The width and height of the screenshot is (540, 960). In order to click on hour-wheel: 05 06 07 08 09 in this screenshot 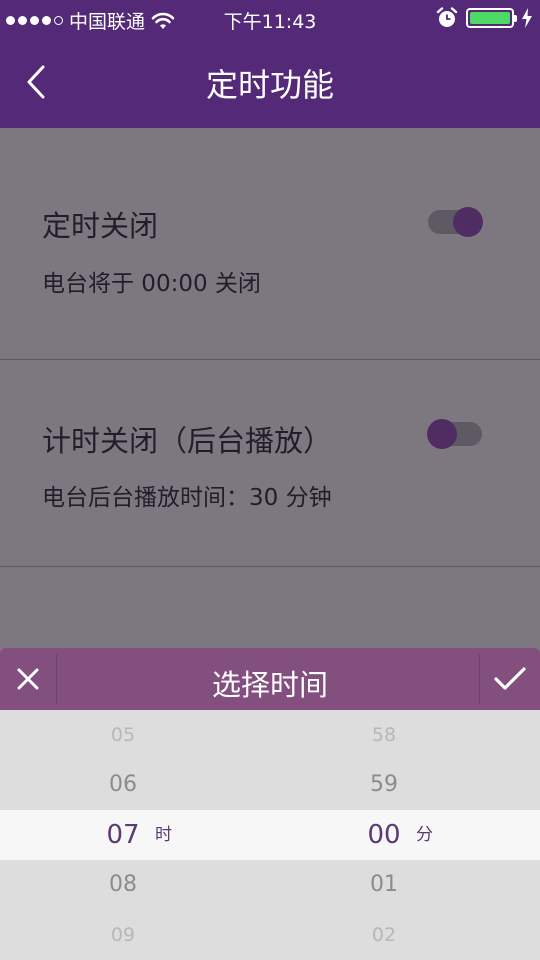, I will do `click(123, 835)`.